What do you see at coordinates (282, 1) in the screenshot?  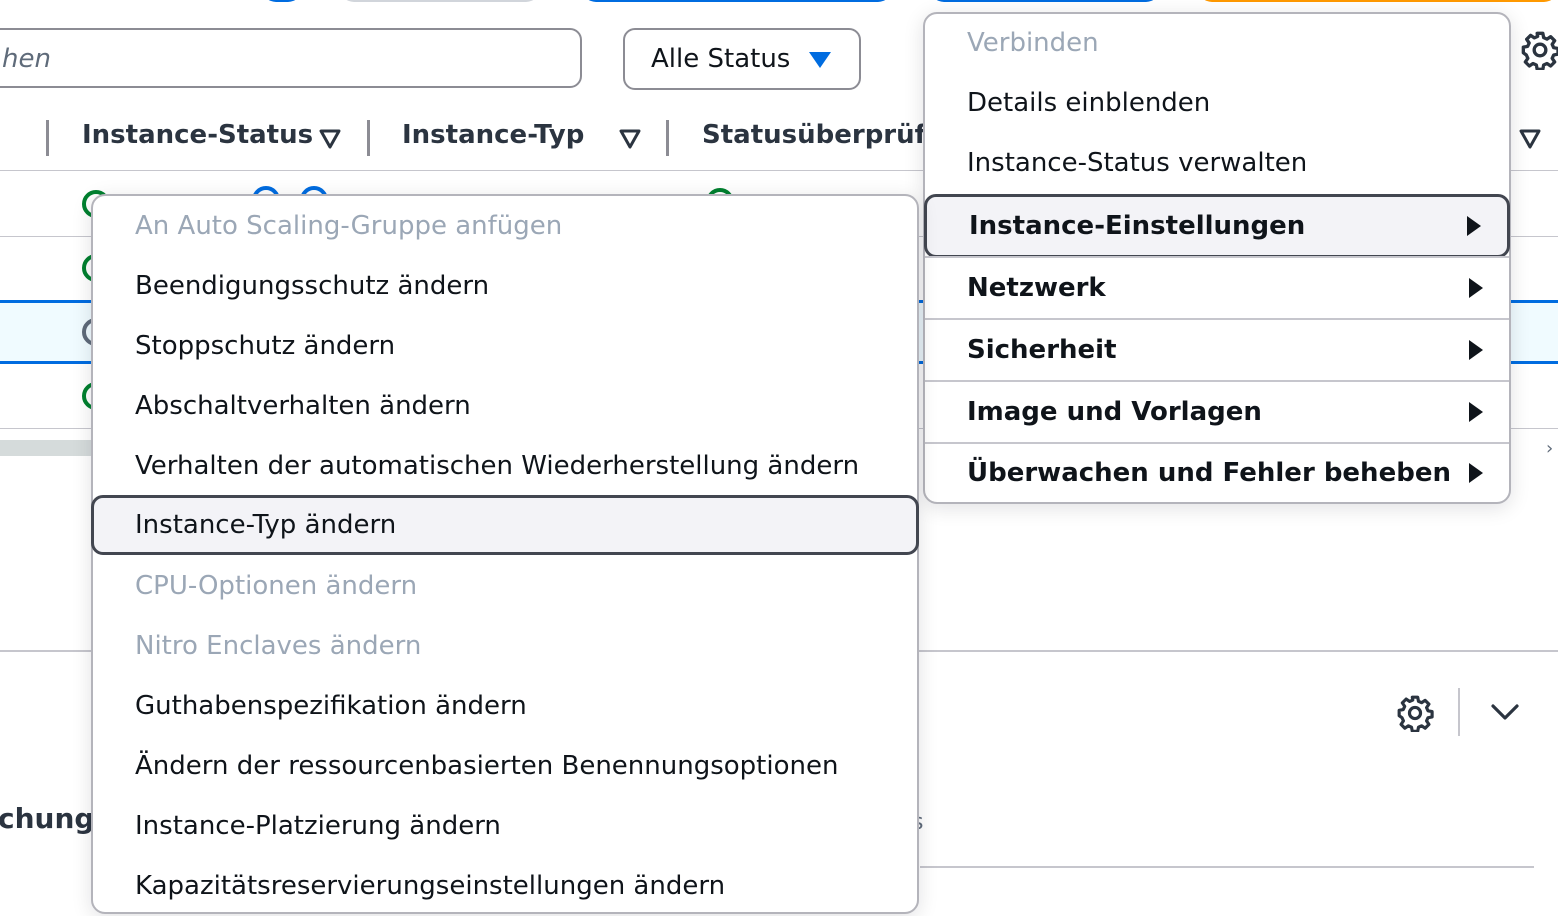 I see `top-button-round` at bounding box center [282, 1].